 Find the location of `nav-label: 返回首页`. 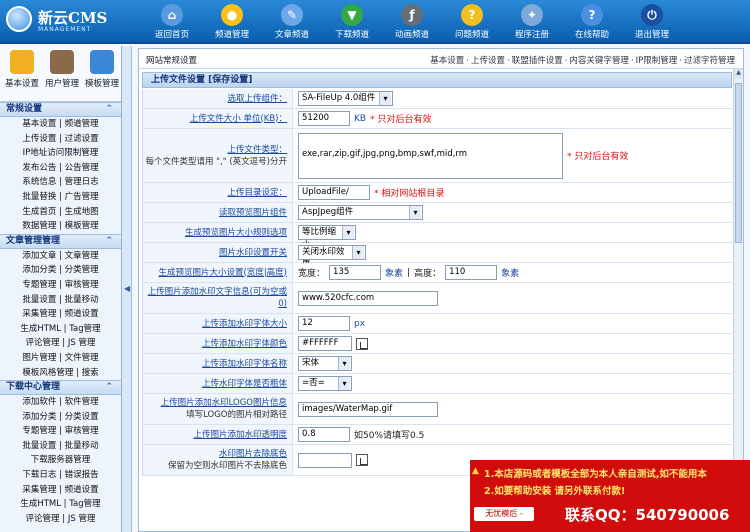

nav-label: 返回首页 is located at coordinates (172, 35).